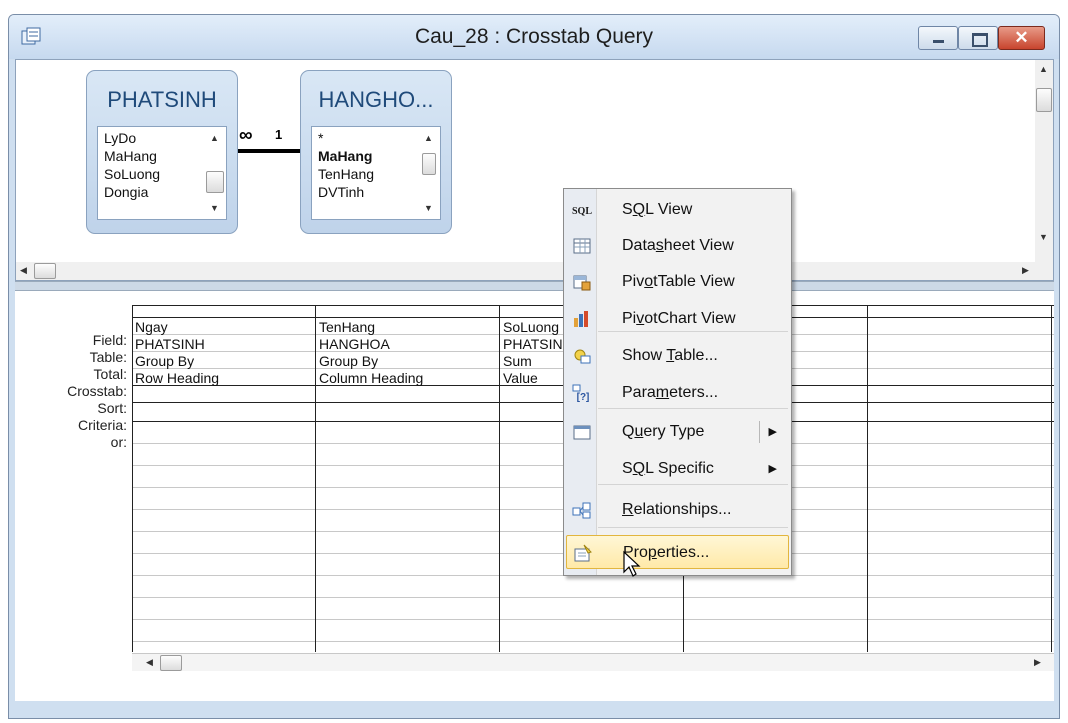 Image resolution: width=1068 pixels, height=723 pixels. Describe the element at coordinates (663, 431) in the screenshot. I see `menu-item-label: Query Type` at that location.